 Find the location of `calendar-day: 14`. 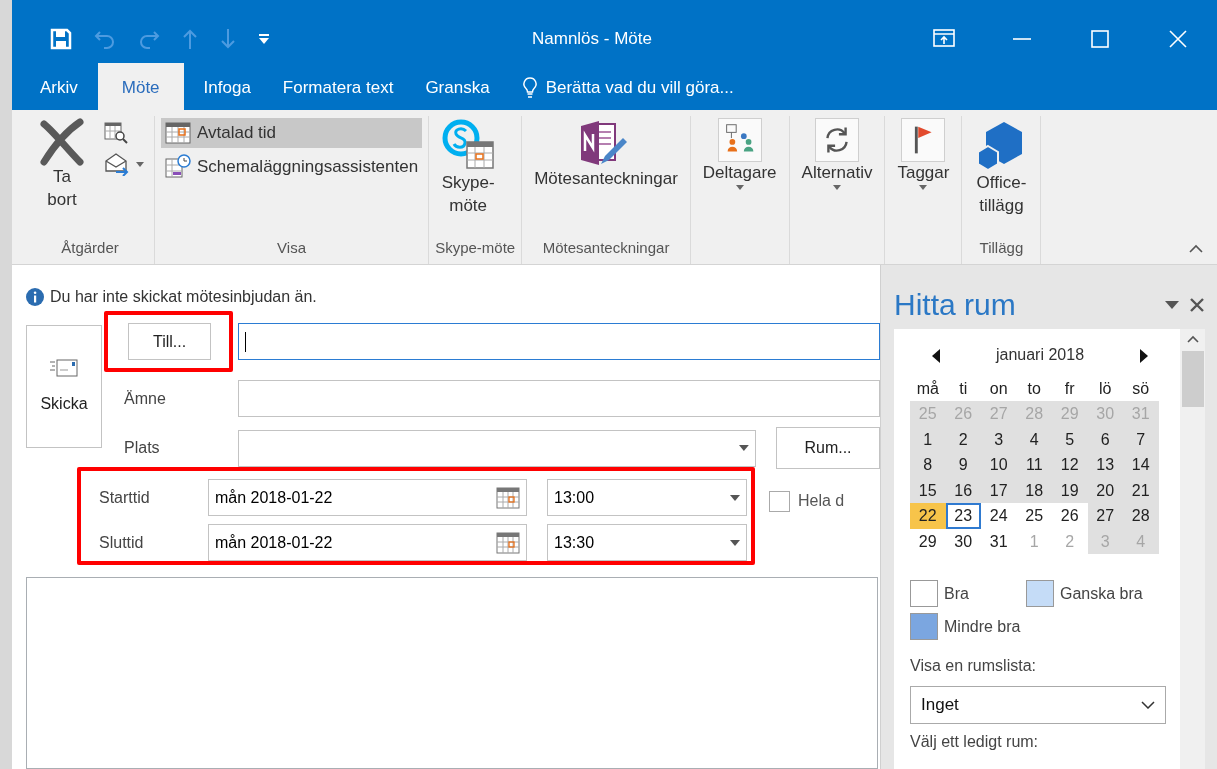

calendar-day: 14 is located at coordinates (1141, 465).